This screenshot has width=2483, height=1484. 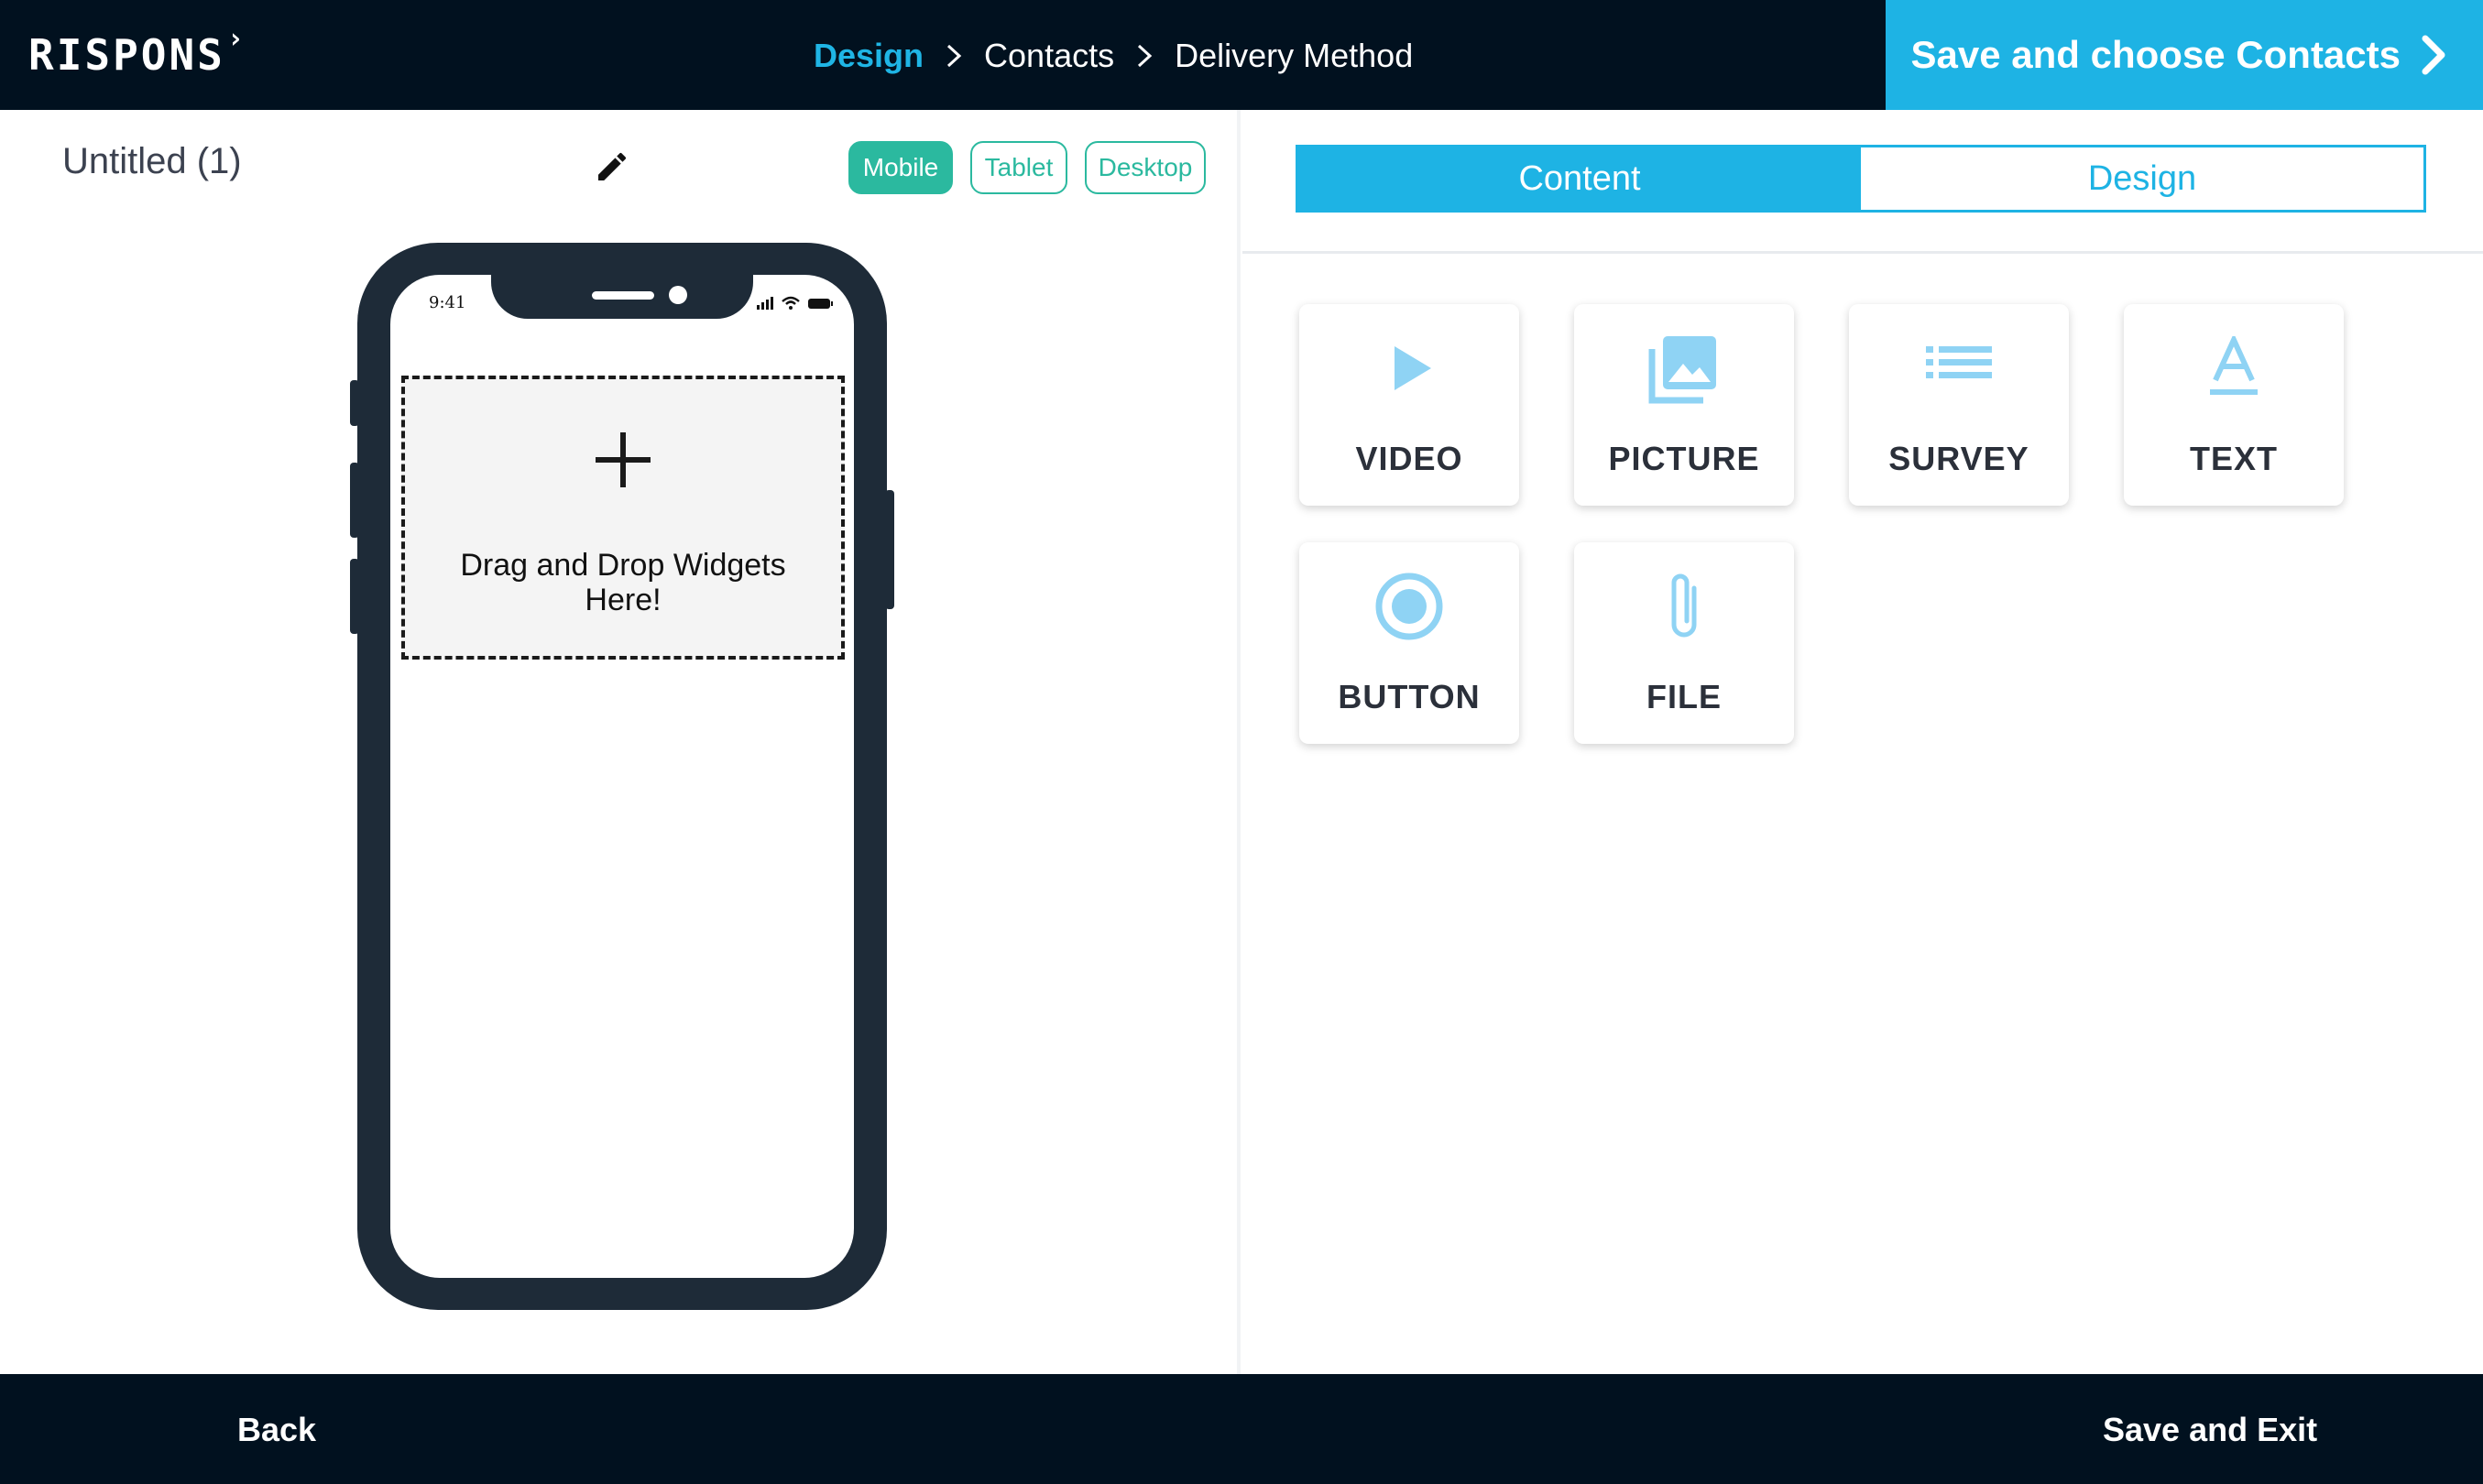 I want to click on phone-notch, so click(x=622, y=297).